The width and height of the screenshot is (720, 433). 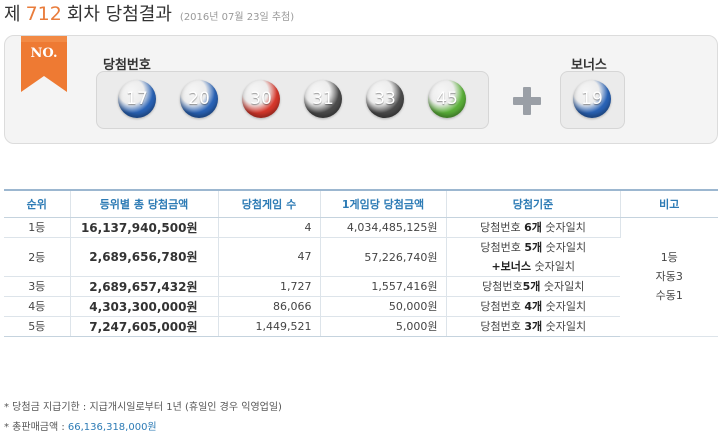 I want to click on payout-deadline-note: * 당첨금 지급기한 : 지급개시일로부터 1년 (휴일인 경우 익영업일), so click(x=143, y=407).